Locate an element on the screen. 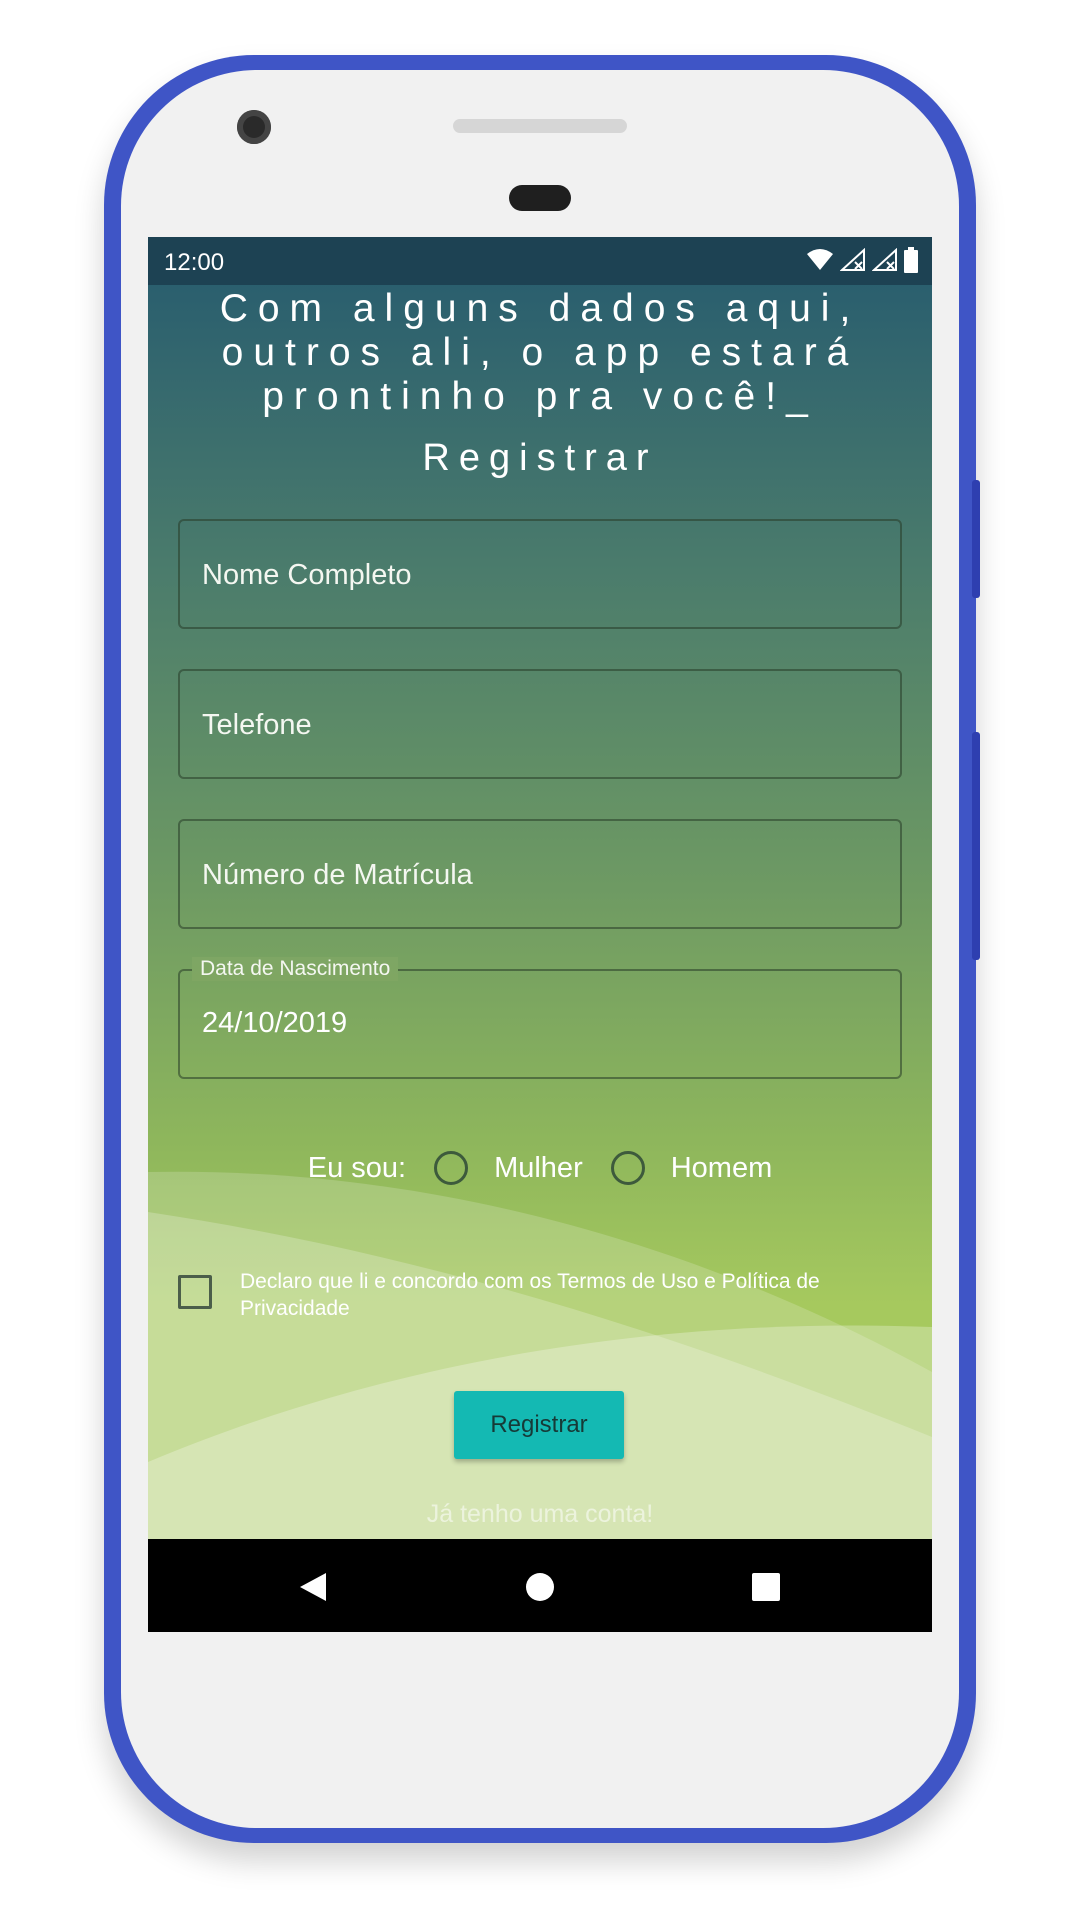  home-icon is located at coordinates (540, 1587).